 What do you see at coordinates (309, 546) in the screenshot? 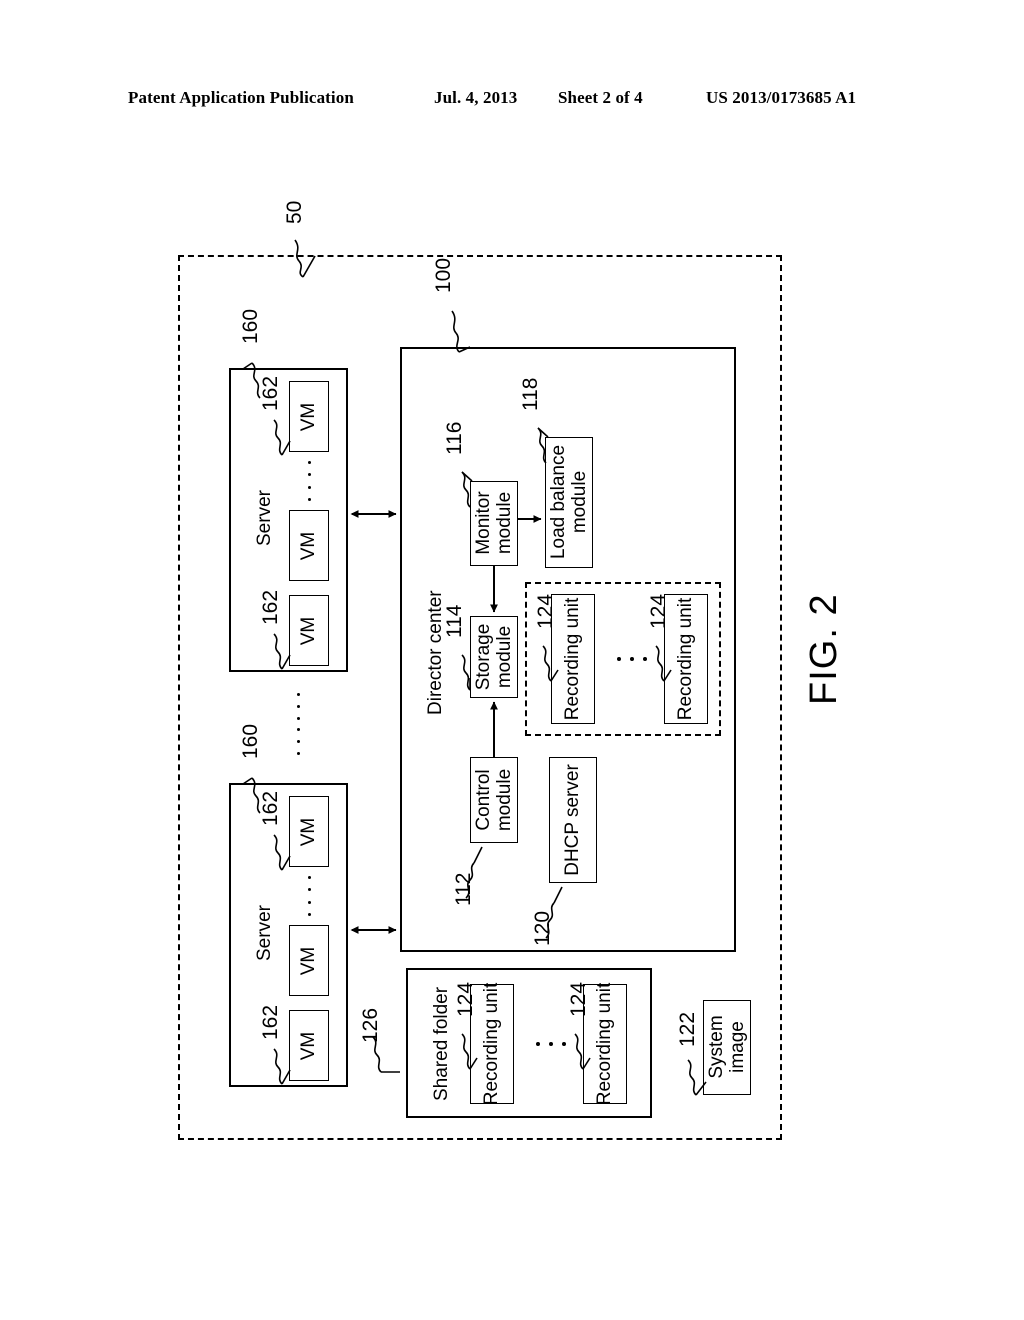
I see `vm-1-2-label: VM` at bounding box center [309, 546].